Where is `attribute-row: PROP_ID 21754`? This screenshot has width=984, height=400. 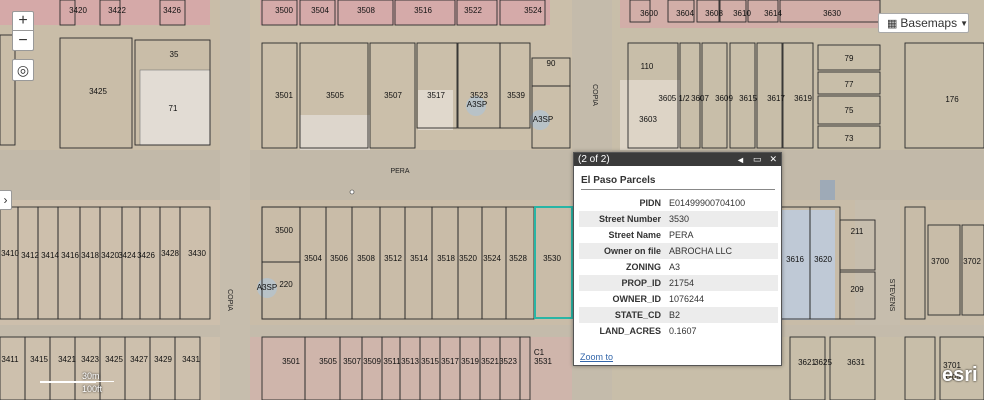 attribute-row: PROP_ID 21754 is located at coordinates (678, 283).